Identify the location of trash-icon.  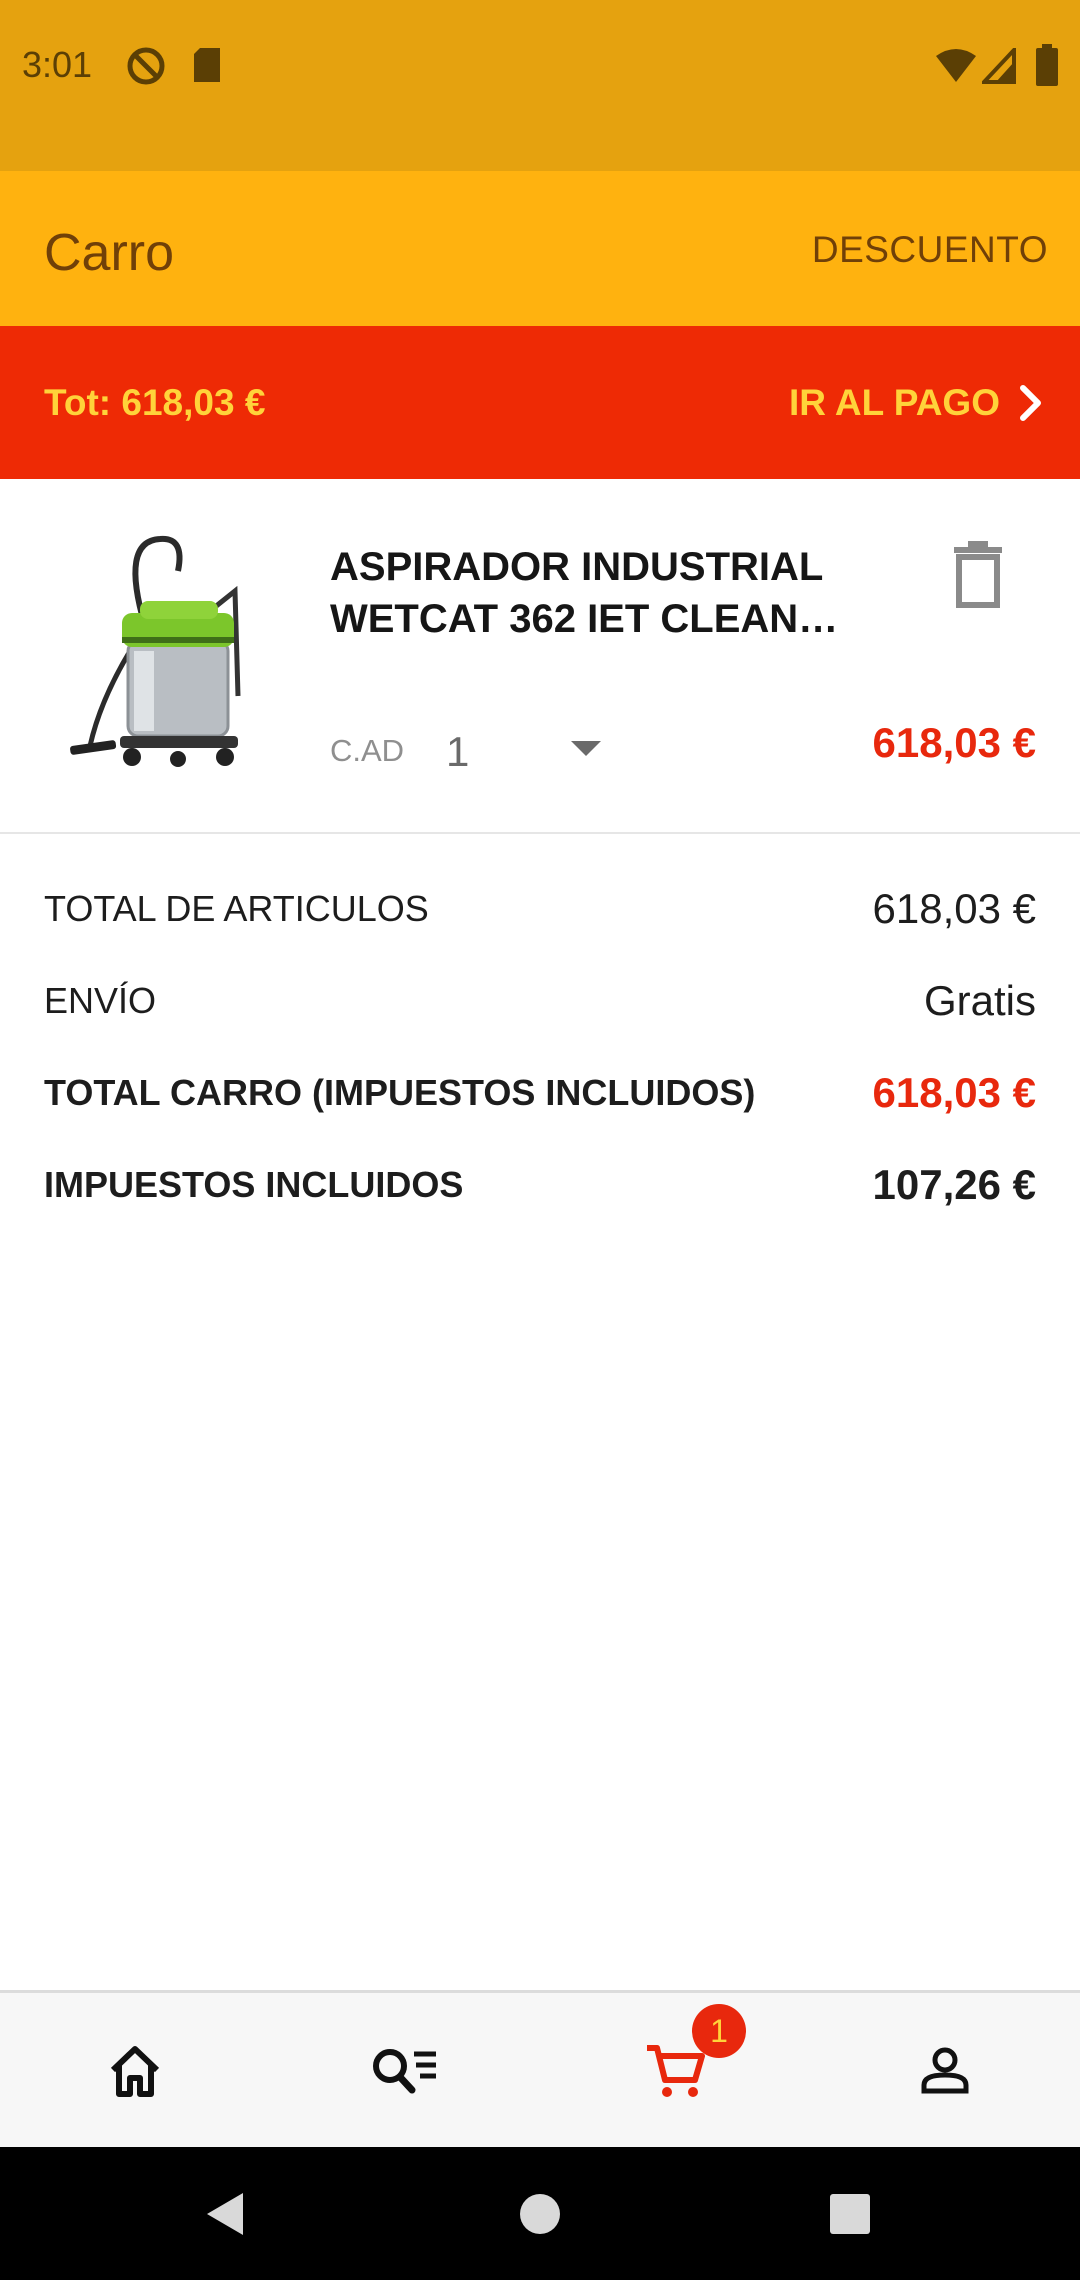
(978, 574).